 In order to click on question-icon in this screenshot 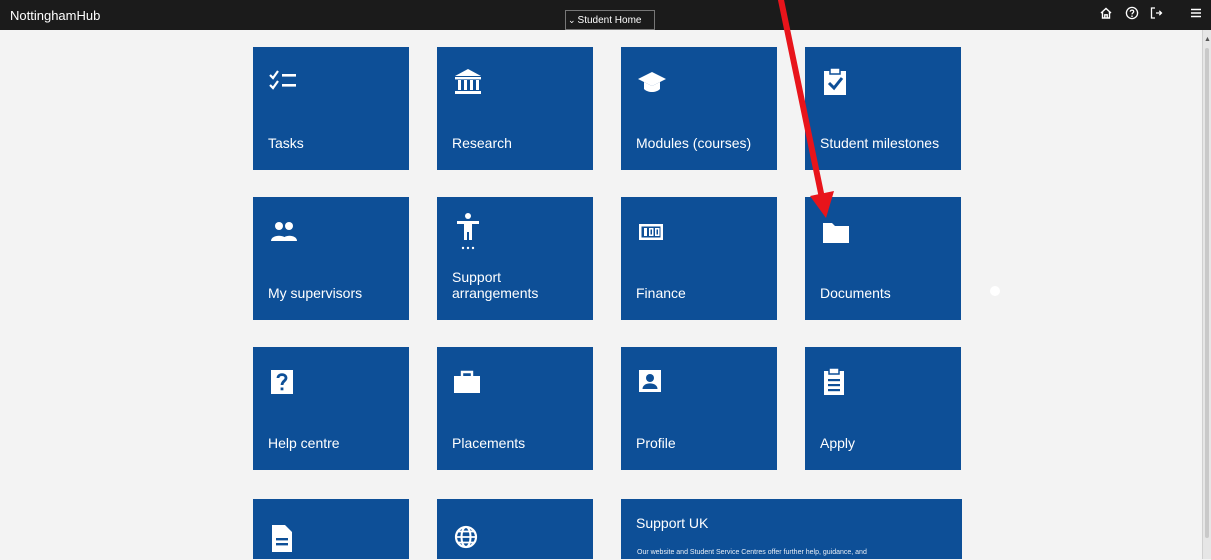, I will do `click(284, 382)`.